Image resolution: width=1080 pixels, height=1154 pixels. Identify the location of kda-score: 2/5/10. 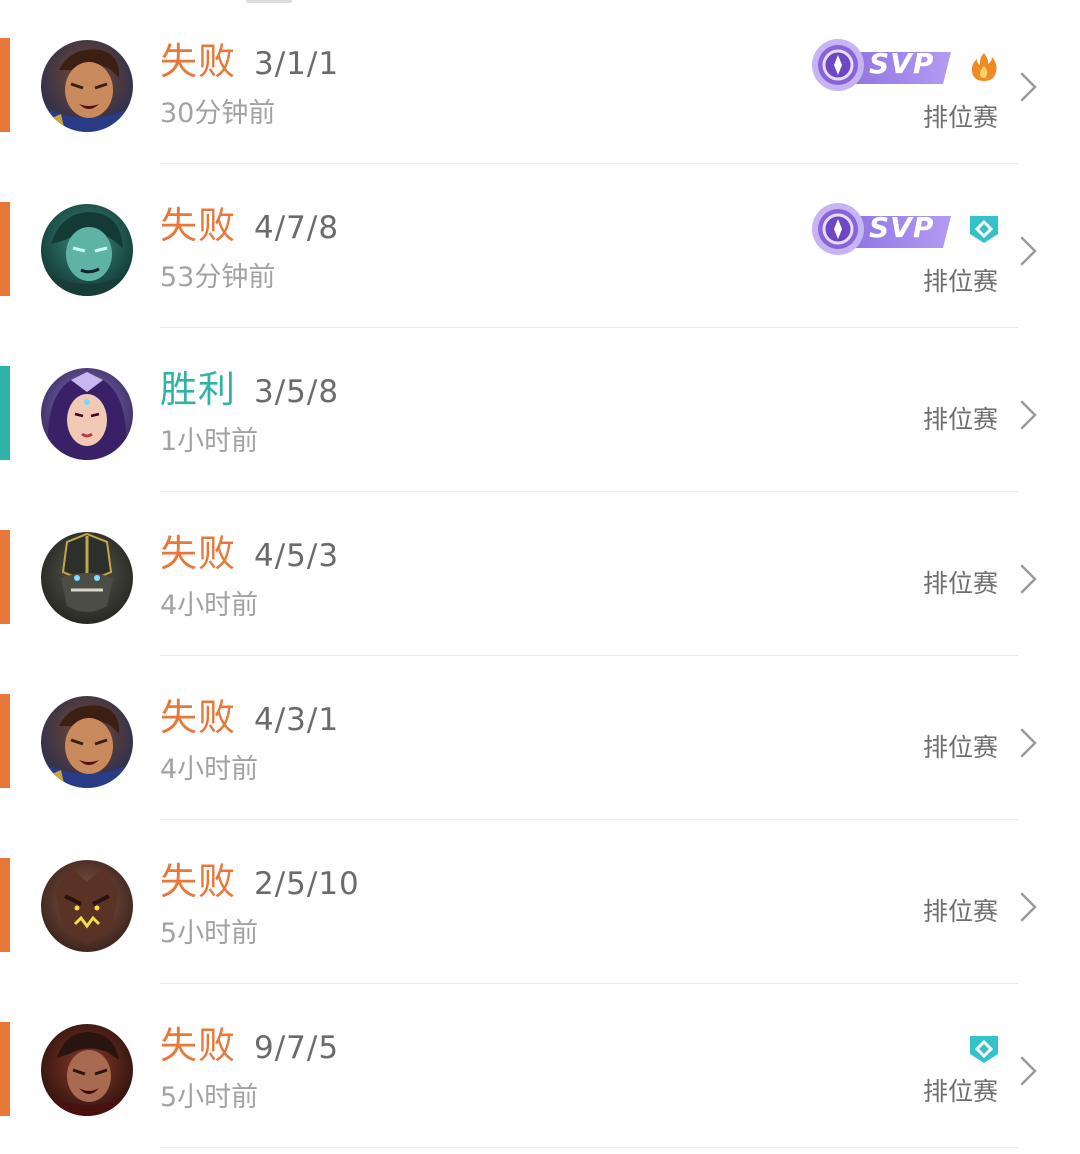
(307, 884).